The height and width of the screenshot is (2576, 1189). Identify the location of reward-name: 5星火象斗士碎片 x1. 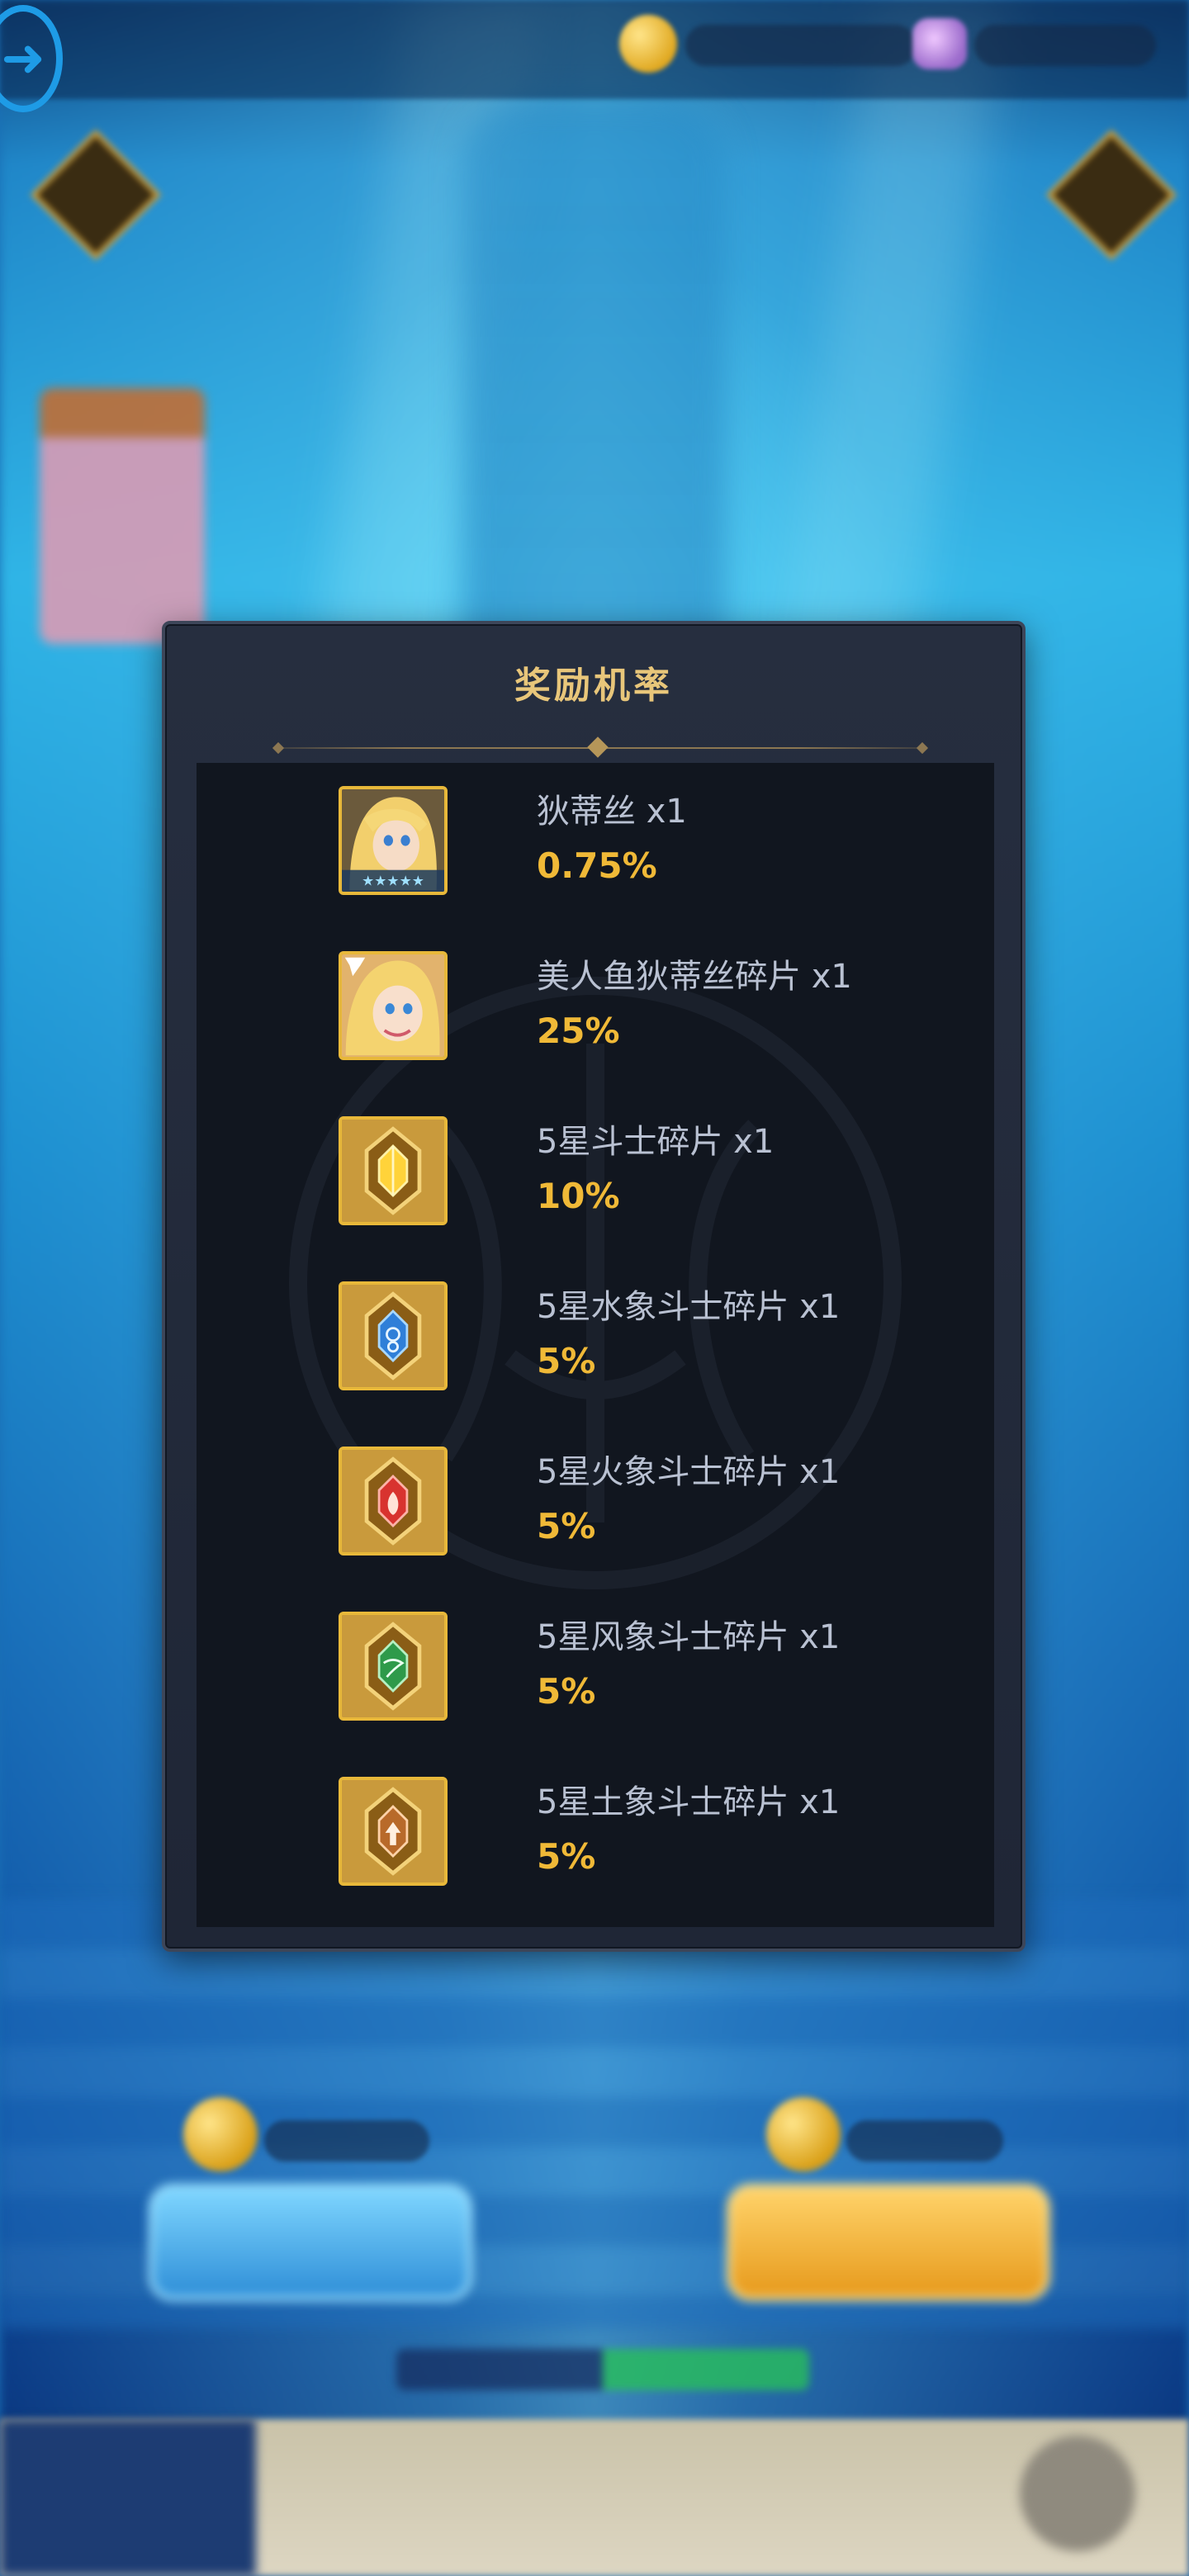
(689, 1472).